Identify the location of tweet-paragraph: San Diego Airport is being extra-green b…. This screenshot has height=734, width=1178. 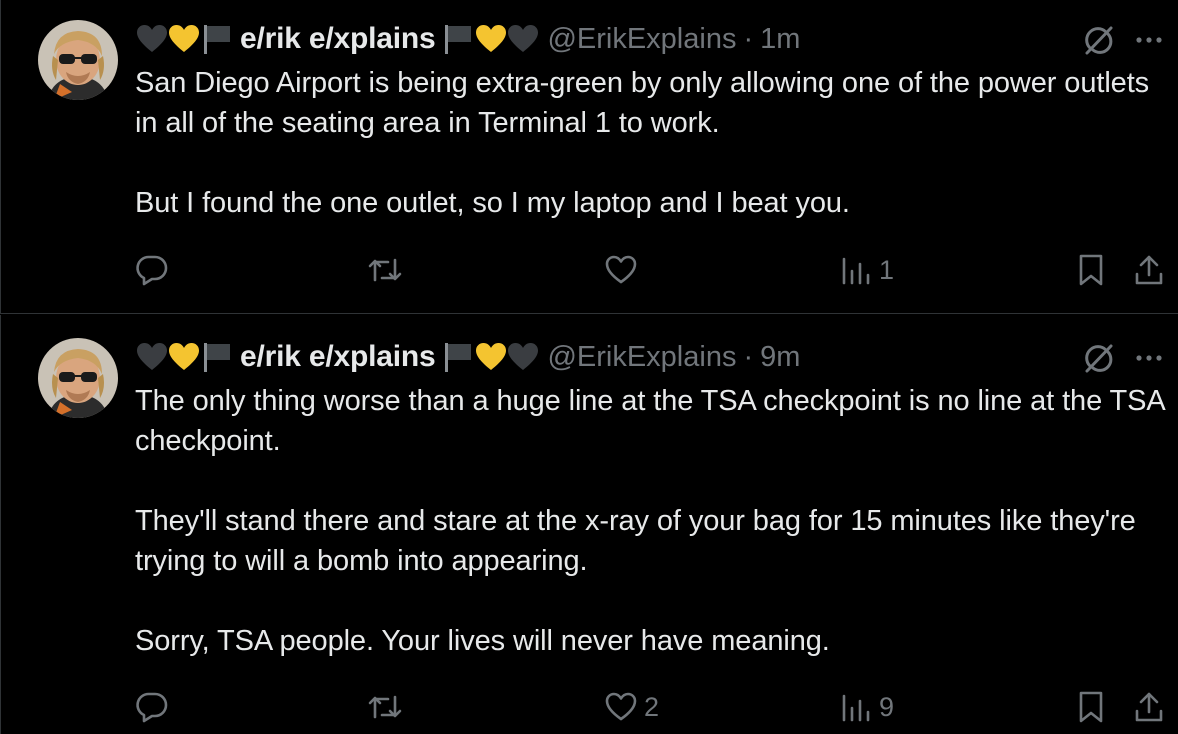
(646, 103).